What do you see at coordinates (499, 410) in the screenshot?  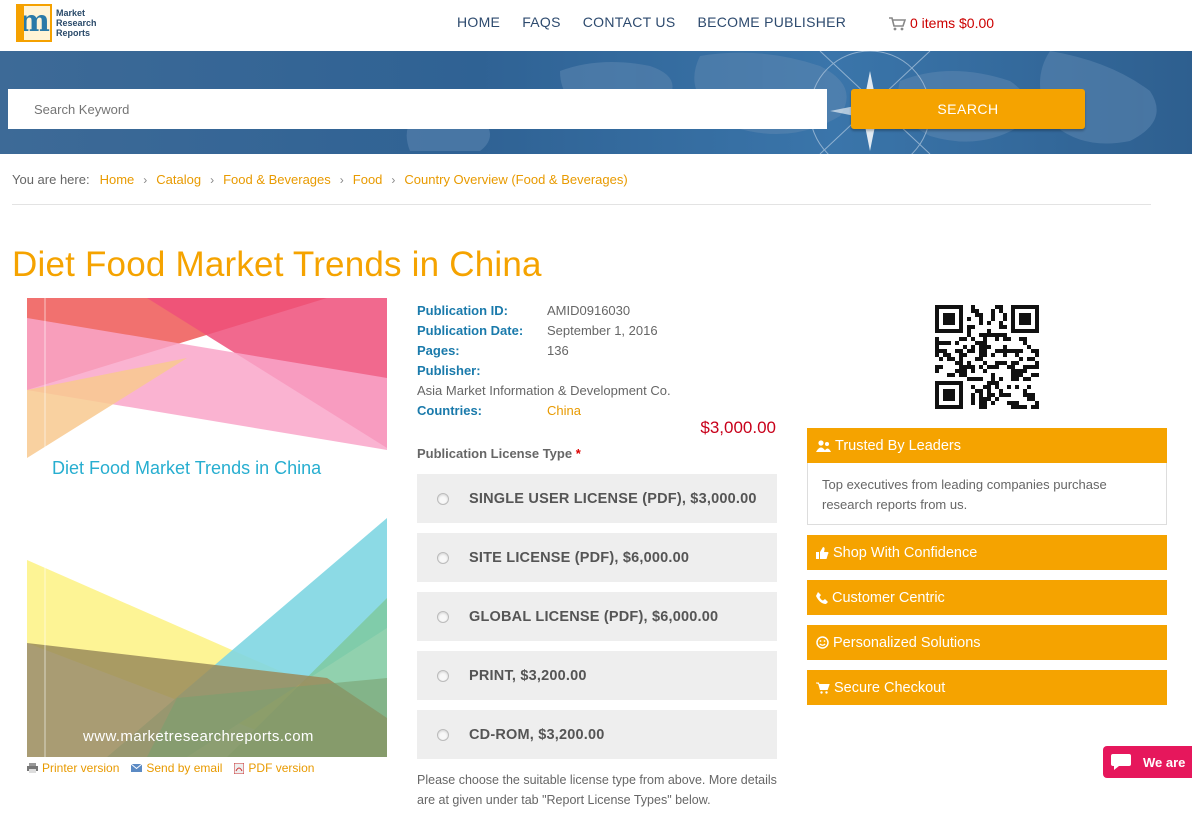 I see `detail-row-countries: Countries: China` at bounding box center [499, 410].